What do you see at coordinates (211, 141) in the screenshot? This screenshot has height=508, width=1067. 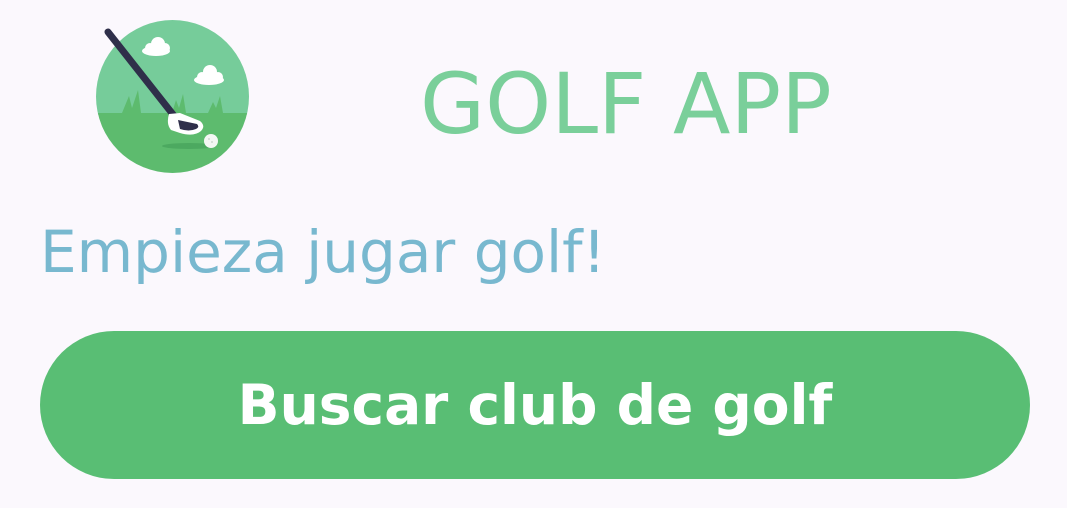 I see `golf-ball-icon` at bounding box center [211, 141].